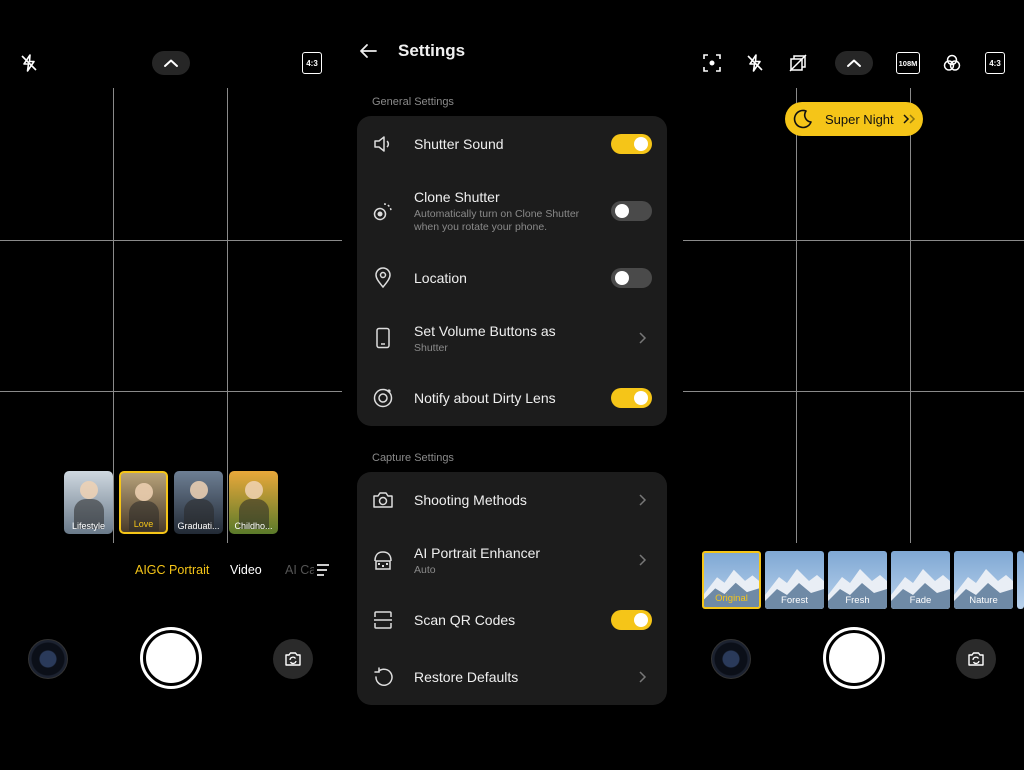  I want to click on mode-video: Video, so click(246, 570).